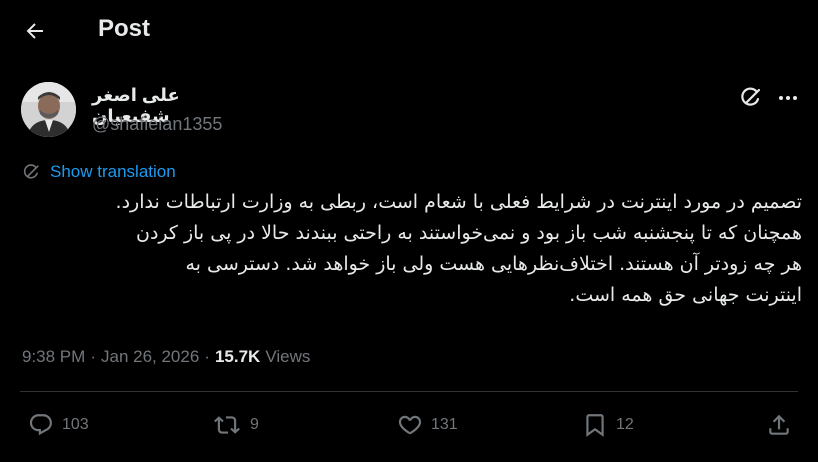 The width and height of the screenshot is (818, 462). What do you see at coordinates (75, 424) in the screenshot?
I see `reply-count: 103` at bounding box center [75, 424].